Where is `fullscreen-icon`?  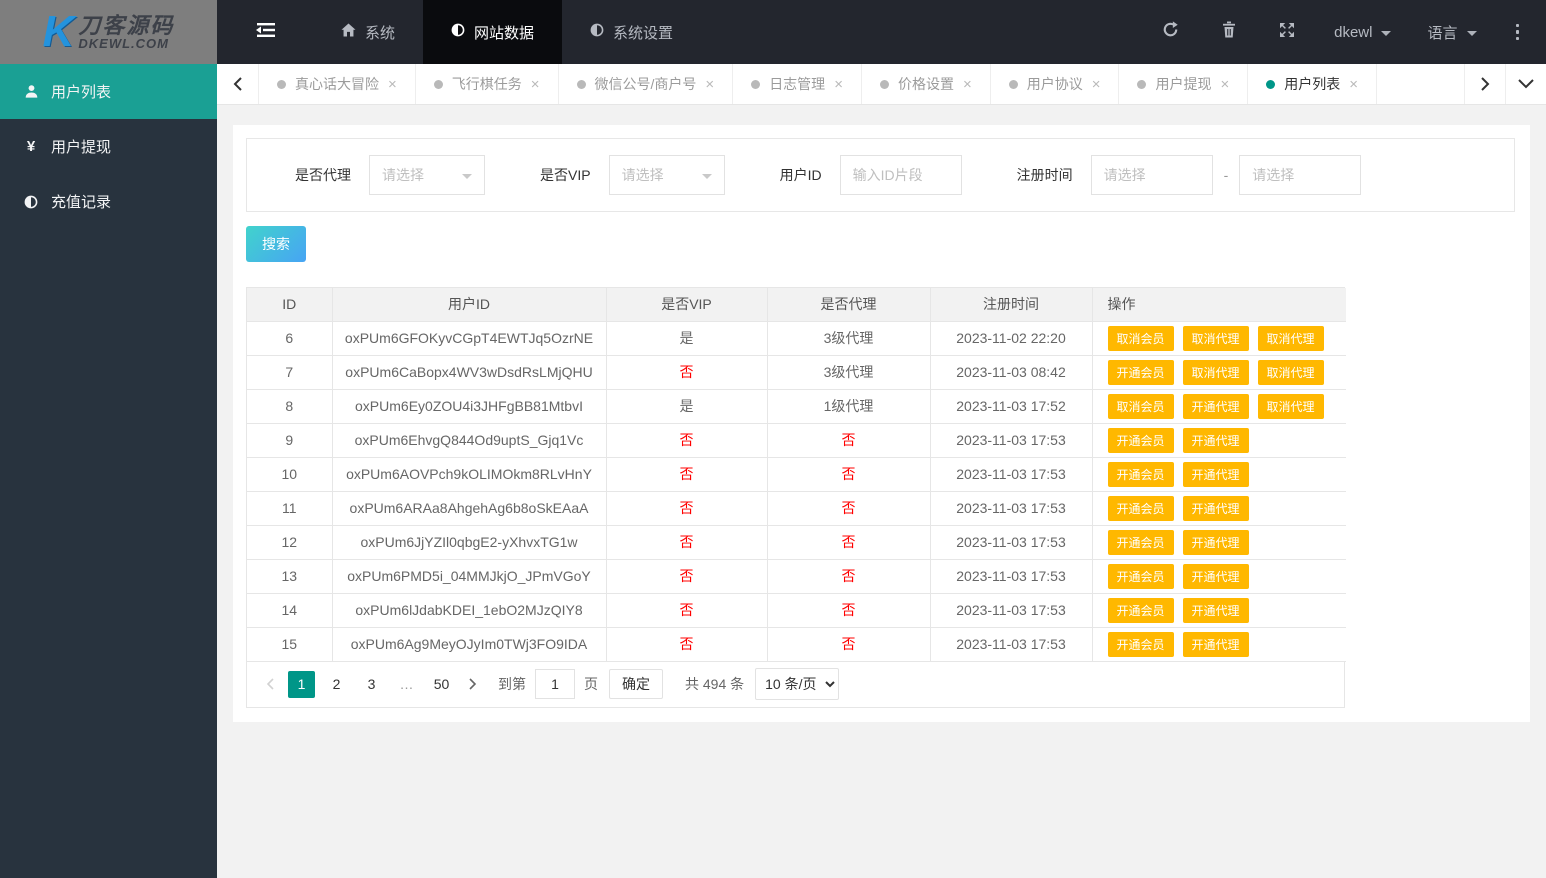
fullscreen-icon is located at coordinates (1287, 32).